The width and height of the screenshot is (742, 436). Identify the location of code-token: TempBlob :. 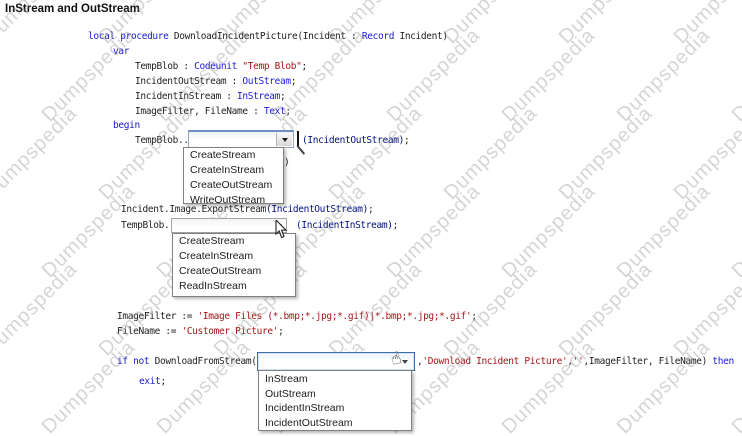
(165, 66).